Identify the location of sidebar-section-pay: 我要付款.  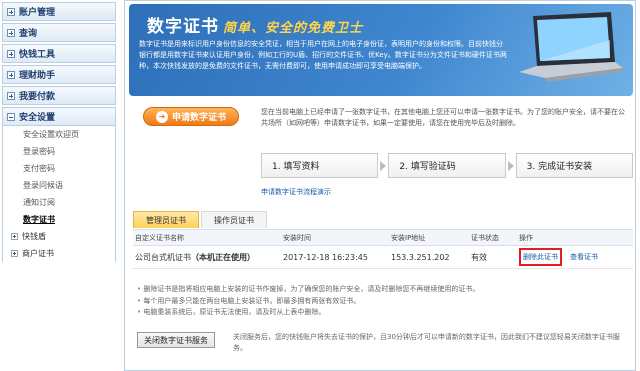
(59, 95).